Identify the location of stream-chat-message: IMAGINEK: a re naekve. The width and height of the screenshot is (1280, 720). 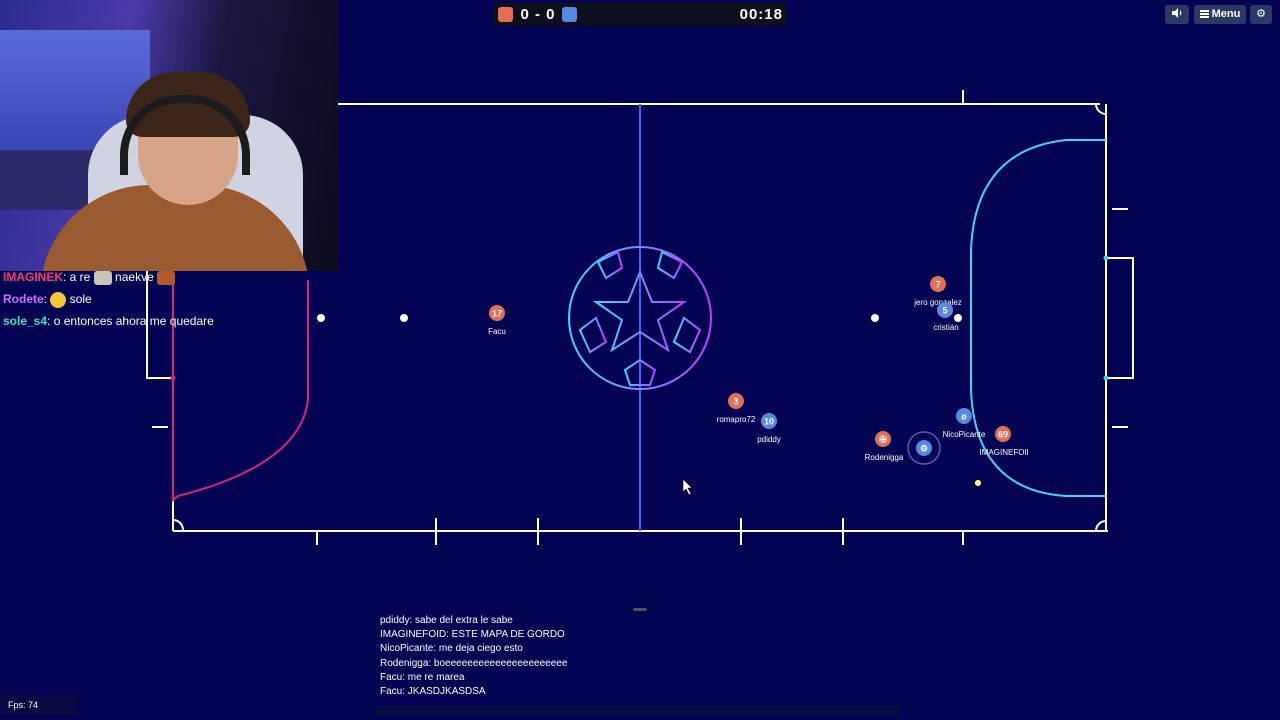
(108, 277).